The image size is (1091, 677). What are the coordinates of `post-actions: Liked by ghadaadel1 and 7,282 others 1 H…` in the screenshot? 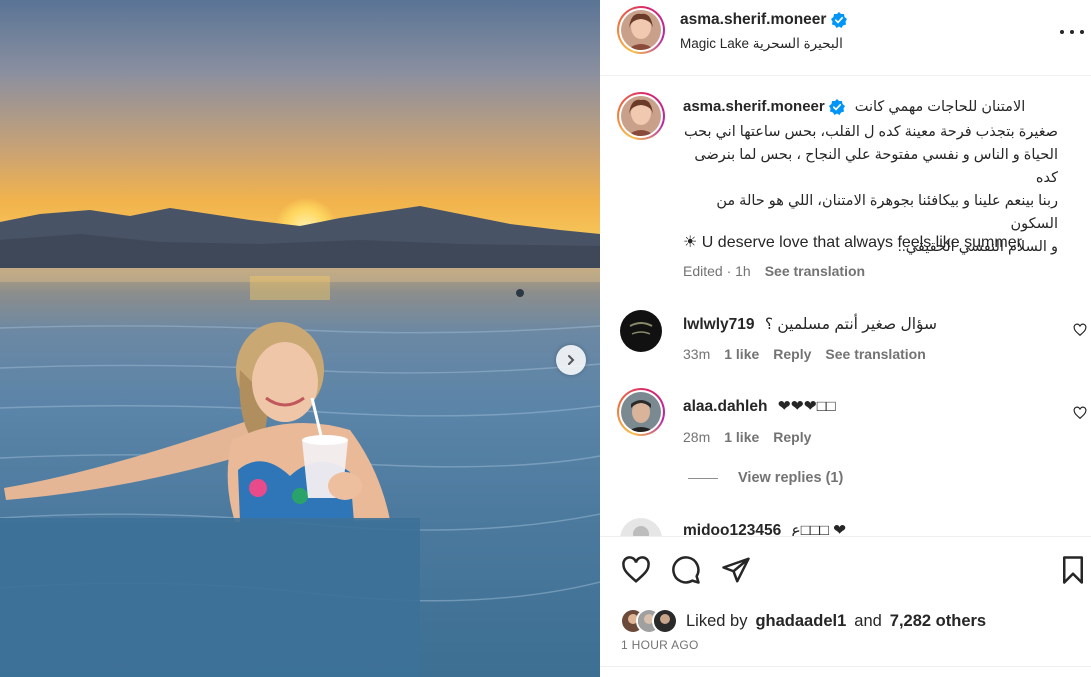 It's located at (845, 601).